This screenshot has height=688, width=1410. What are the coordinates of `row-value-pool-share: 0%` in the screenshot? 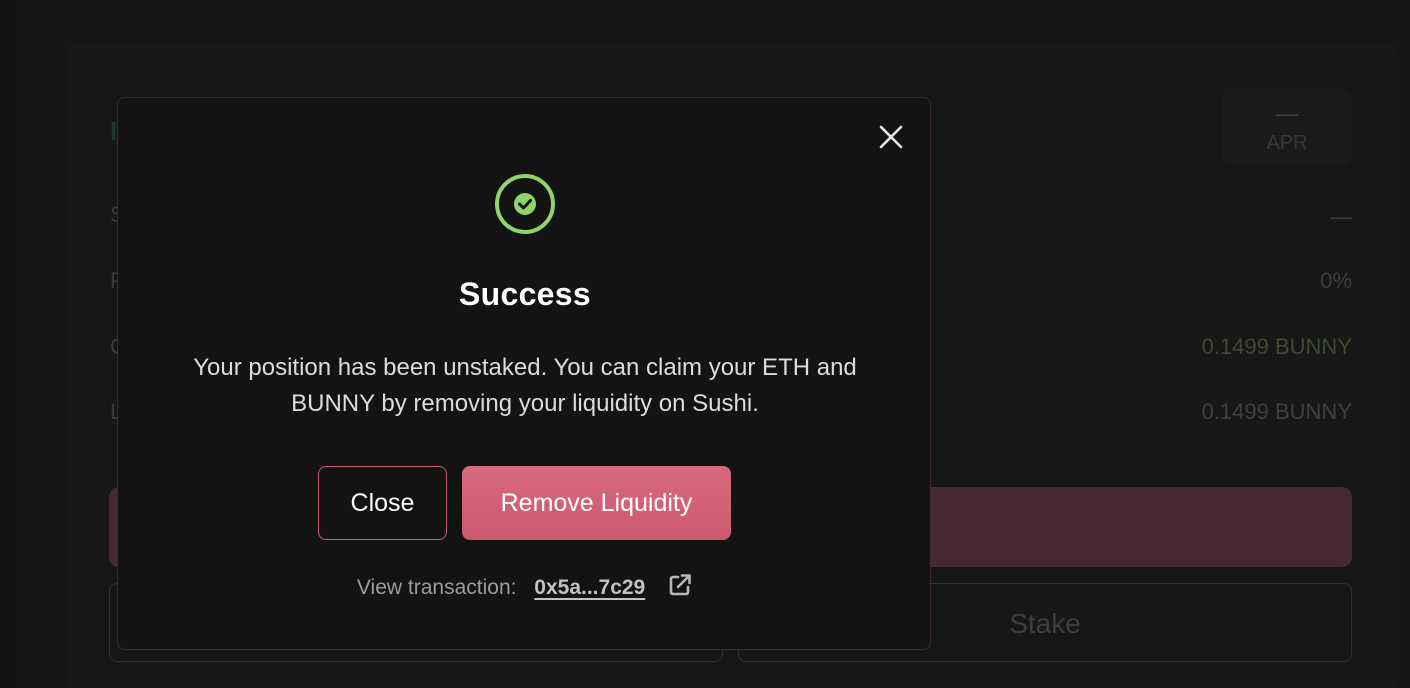 It's located at (1336, 280).